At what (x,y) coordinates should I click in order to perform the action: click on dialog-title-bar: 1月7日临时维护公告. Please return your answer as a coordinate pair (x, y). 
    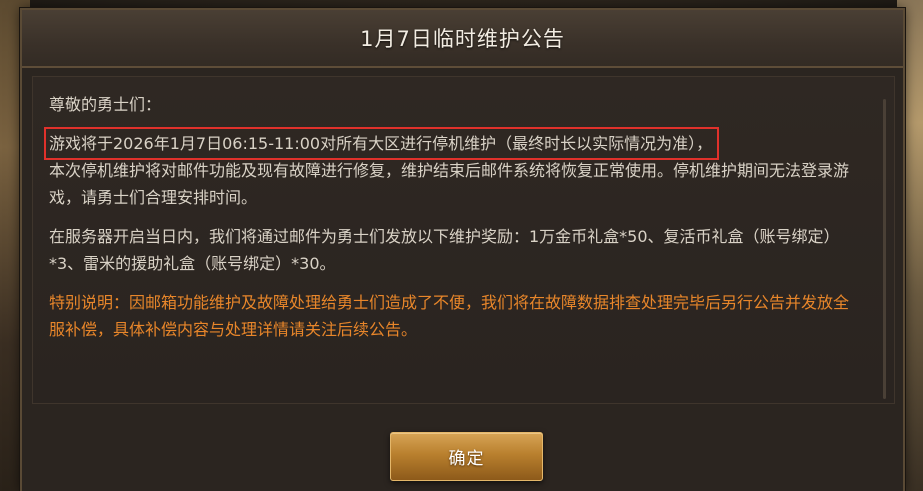
    Looking at the image, I should click on (462, 39).